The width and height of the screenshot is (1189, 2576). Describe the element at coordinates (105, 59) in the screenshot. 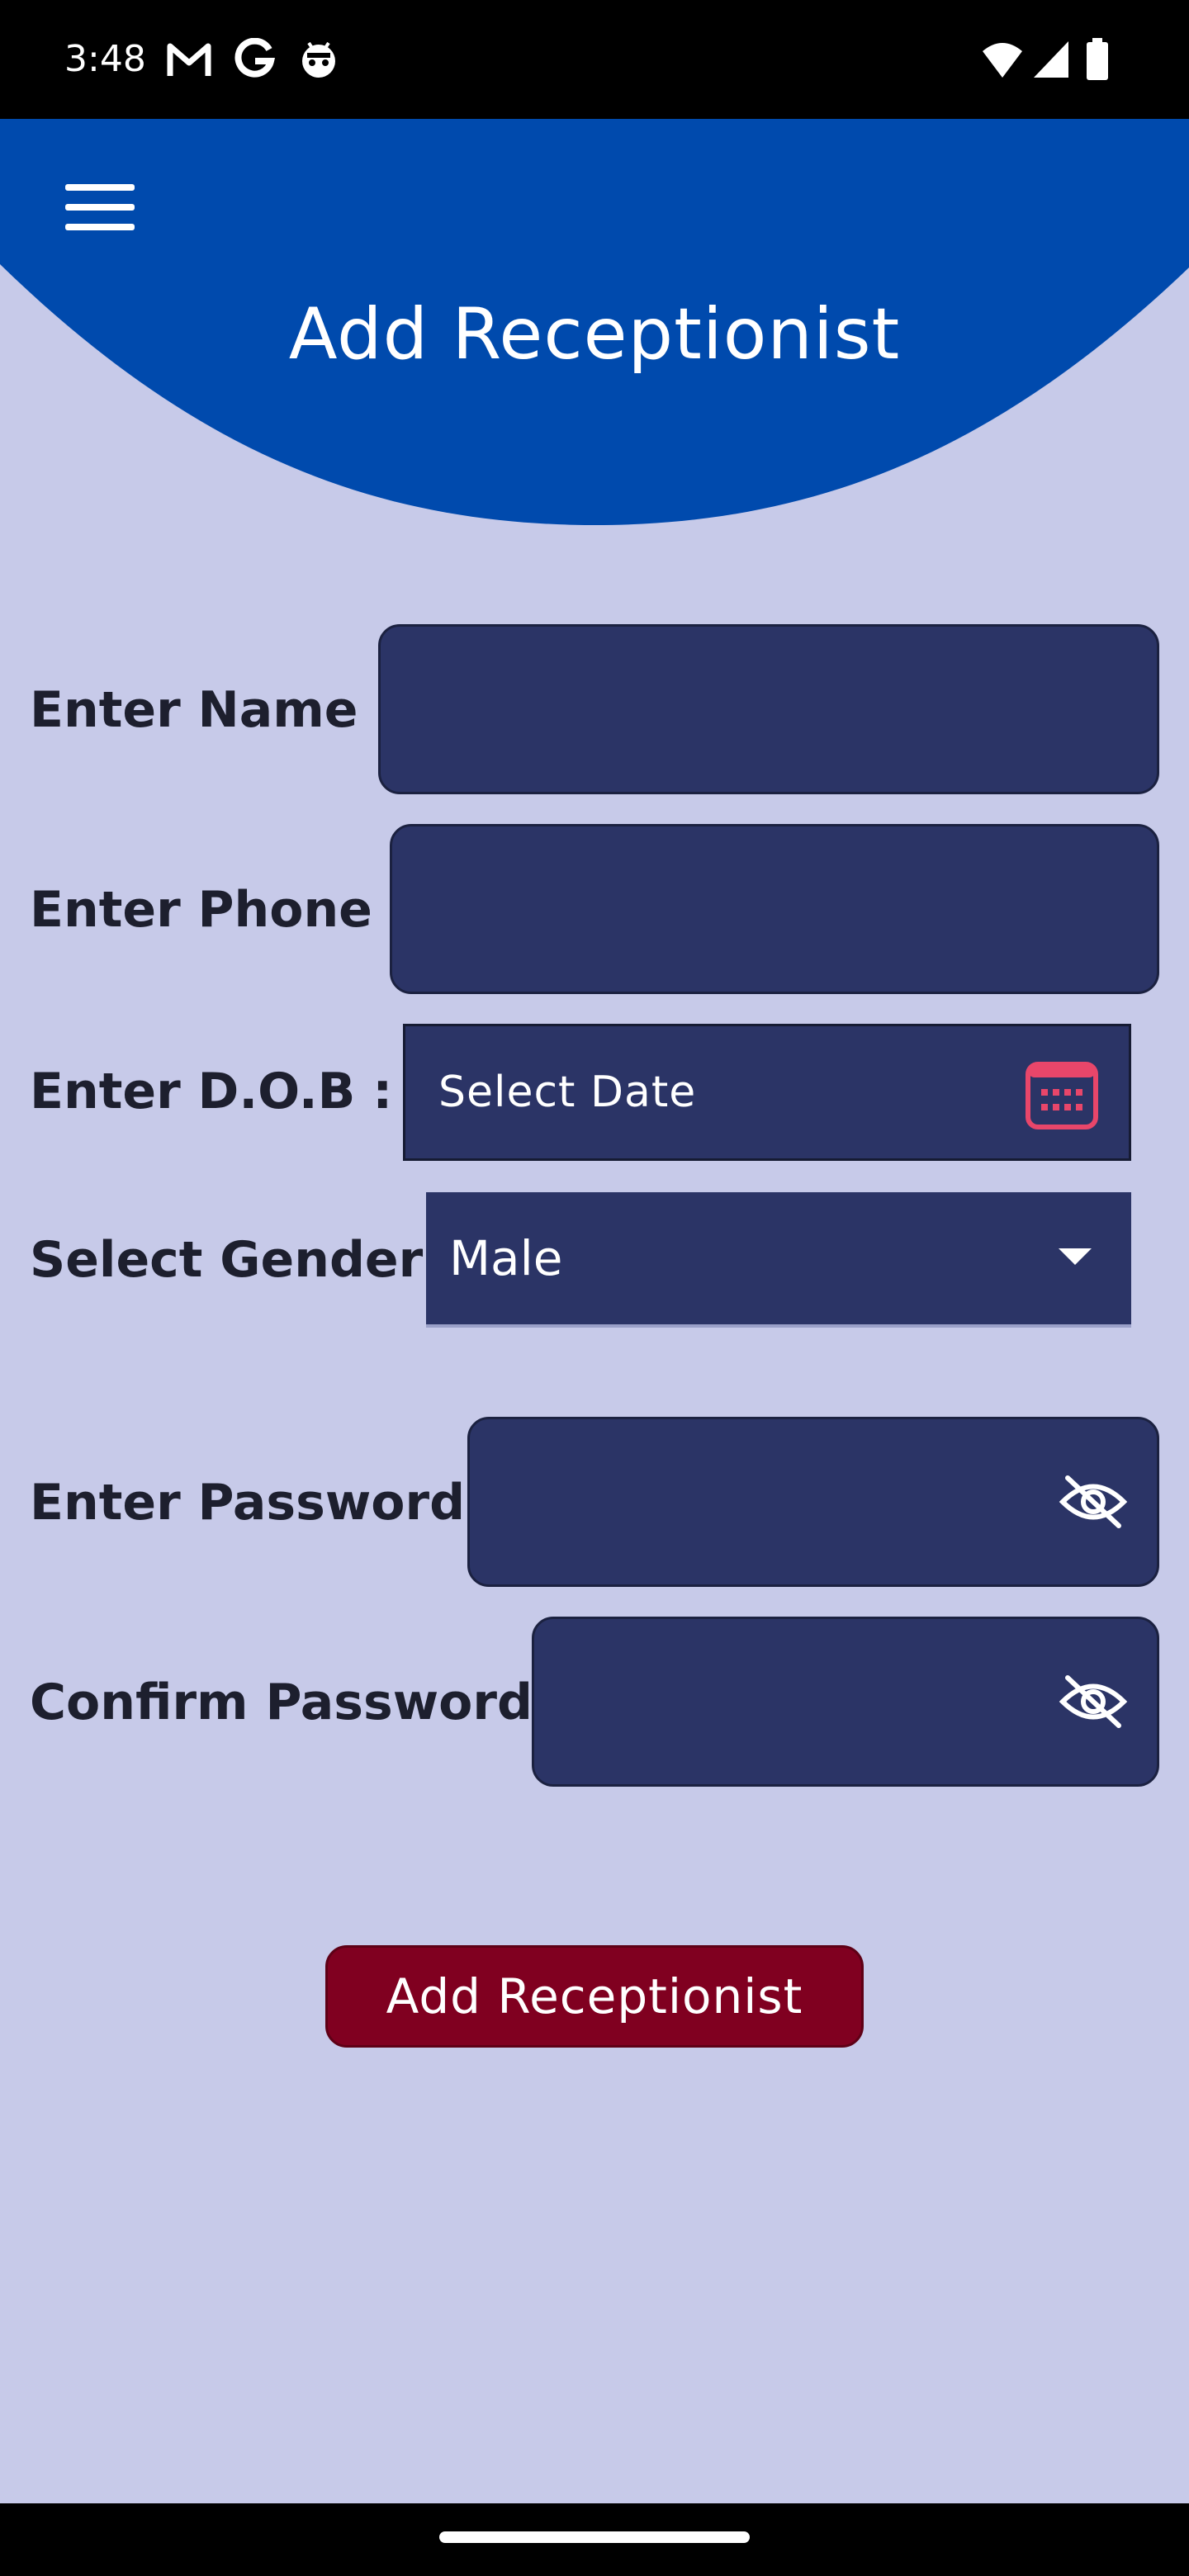

I see `status-time: 3:48` at that location.